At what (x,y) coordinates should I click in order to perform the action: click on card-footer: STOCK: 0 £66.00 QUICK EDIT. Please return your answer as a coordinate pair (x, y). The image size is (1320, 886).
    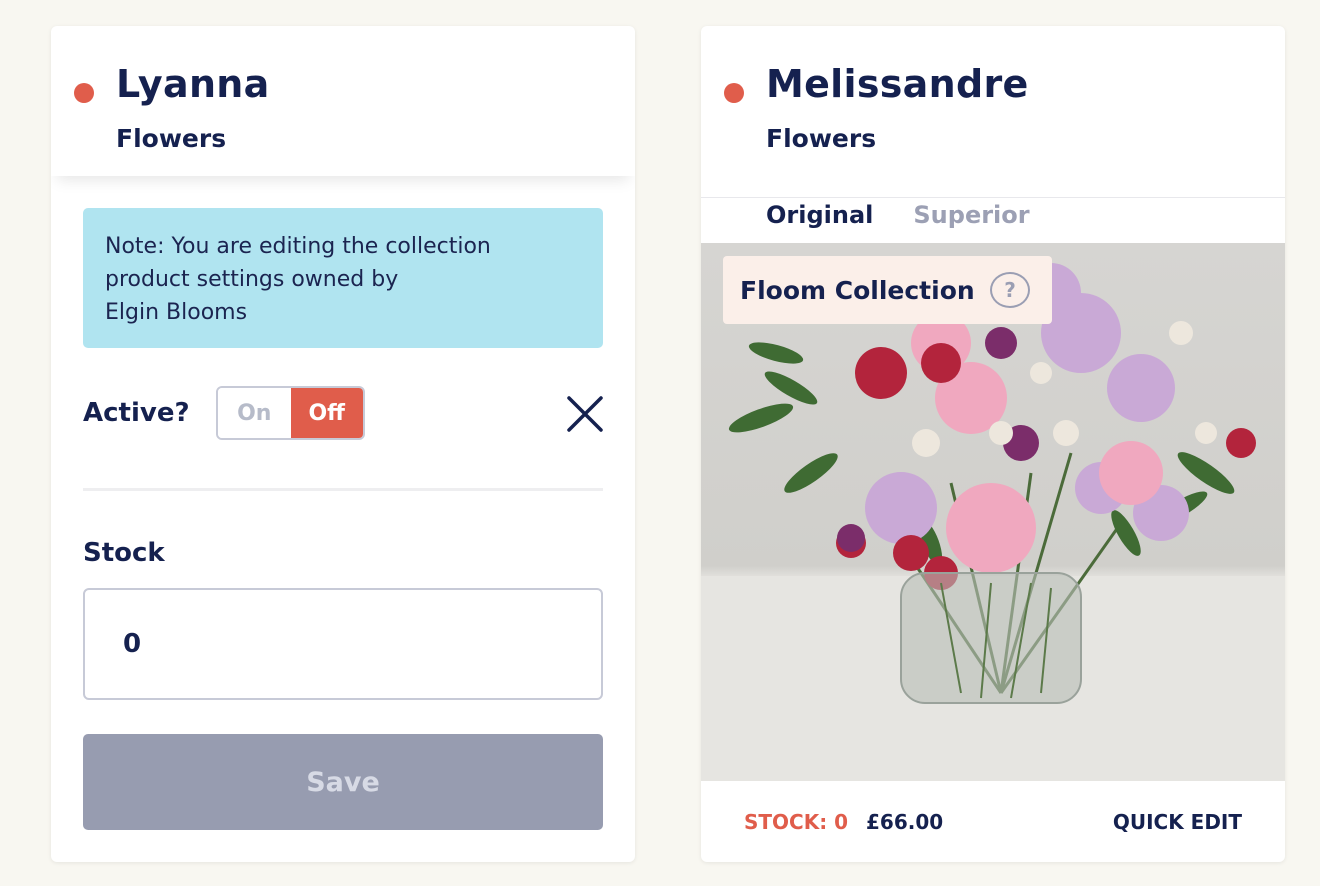
    Looking at the image, I should click on (993, 821).